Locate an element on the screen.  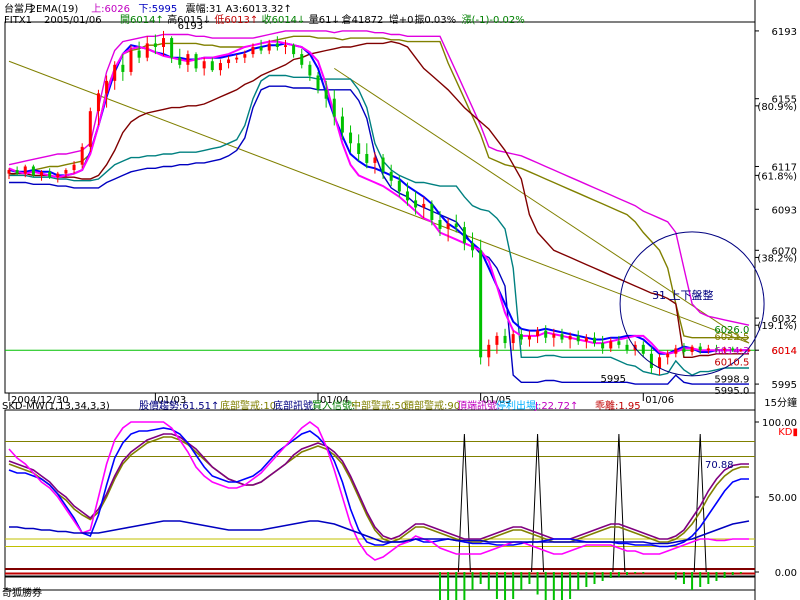
ind-legend-1: 股價趨勢:61.51↑ is located at coordinates (179, 405).